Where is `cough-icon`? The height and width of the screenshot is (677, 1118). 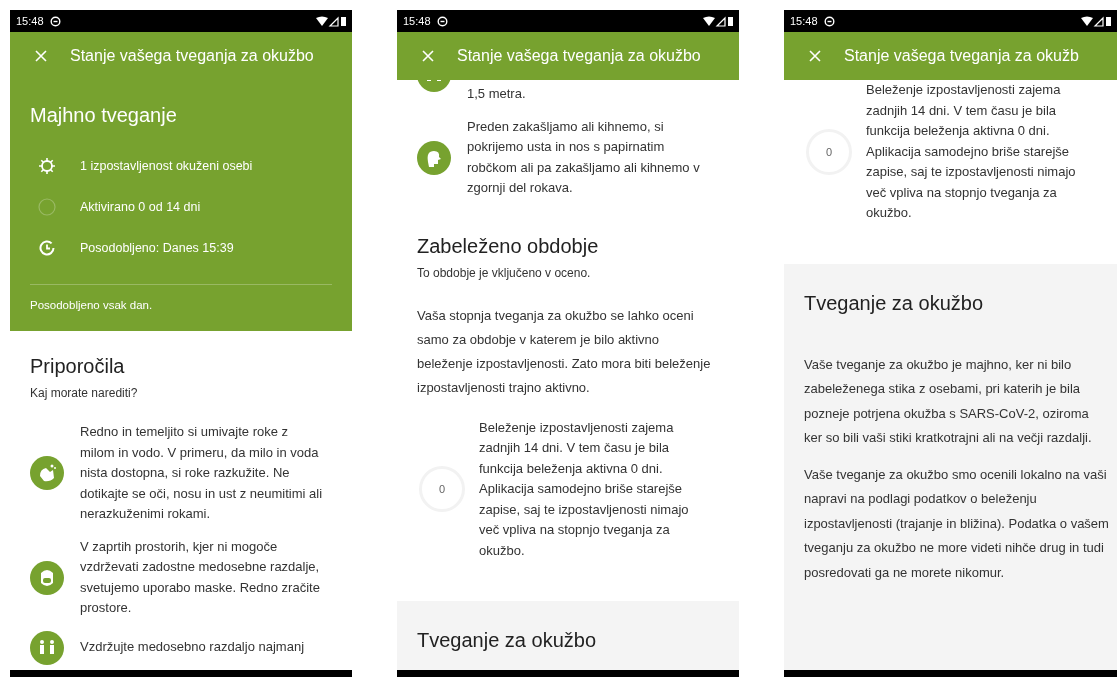
cough-icon is located at coordinates (434, 157).